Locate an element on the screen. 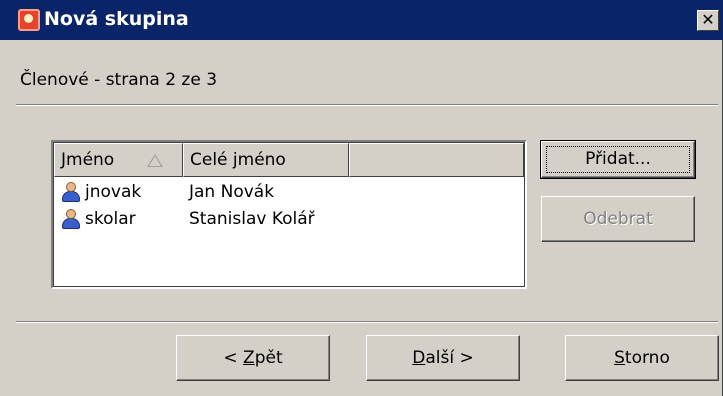 The width and height of the screenshot is (723, 396). column-header-full-name-label: Celé jméno is located at coordinates (238, 160).